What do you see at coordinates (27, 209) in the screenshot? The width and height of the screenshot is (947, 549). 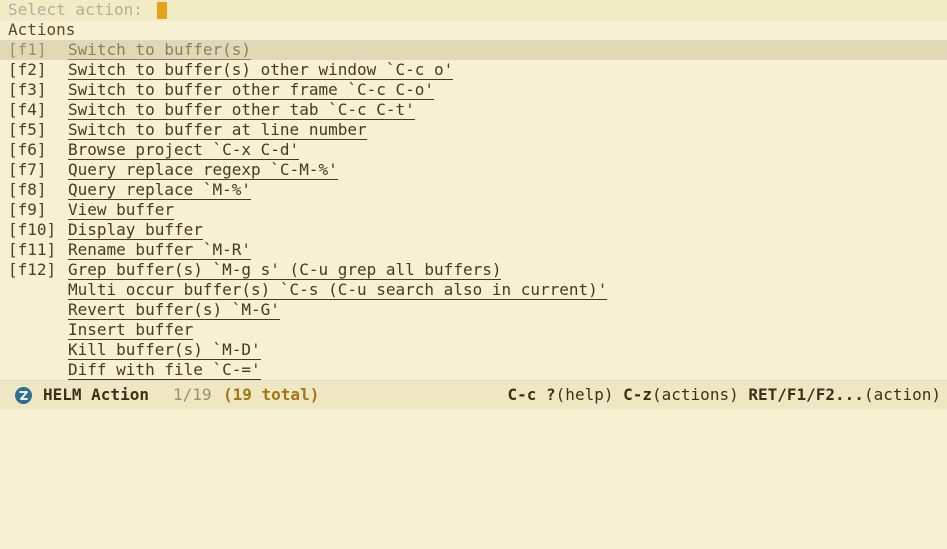 I see `action-key: [f9]` at bounding box center [27, 209].